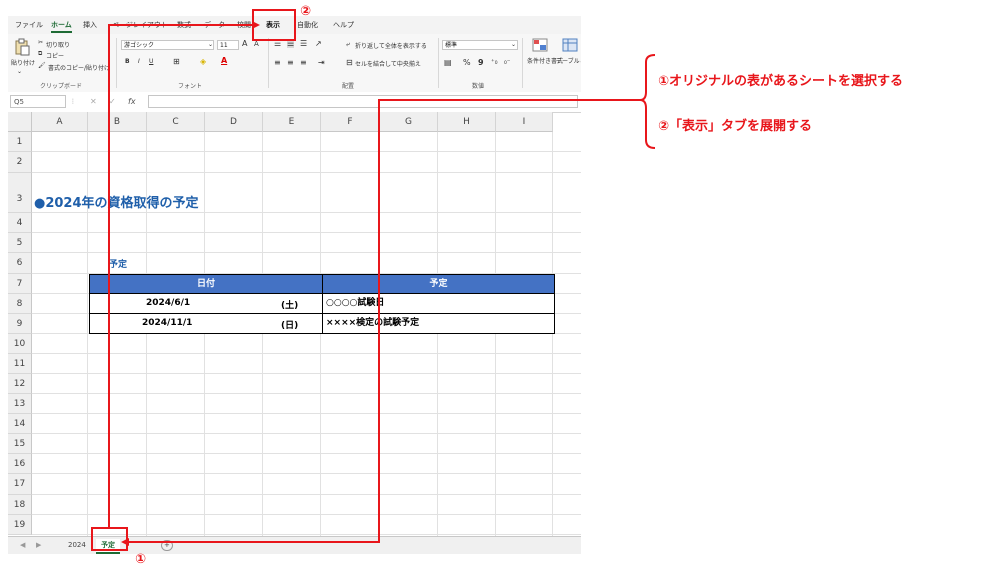 This screenshot has height=575, width=987. I want to click on sheet-tab-2024: 2024, so click(77, 545).